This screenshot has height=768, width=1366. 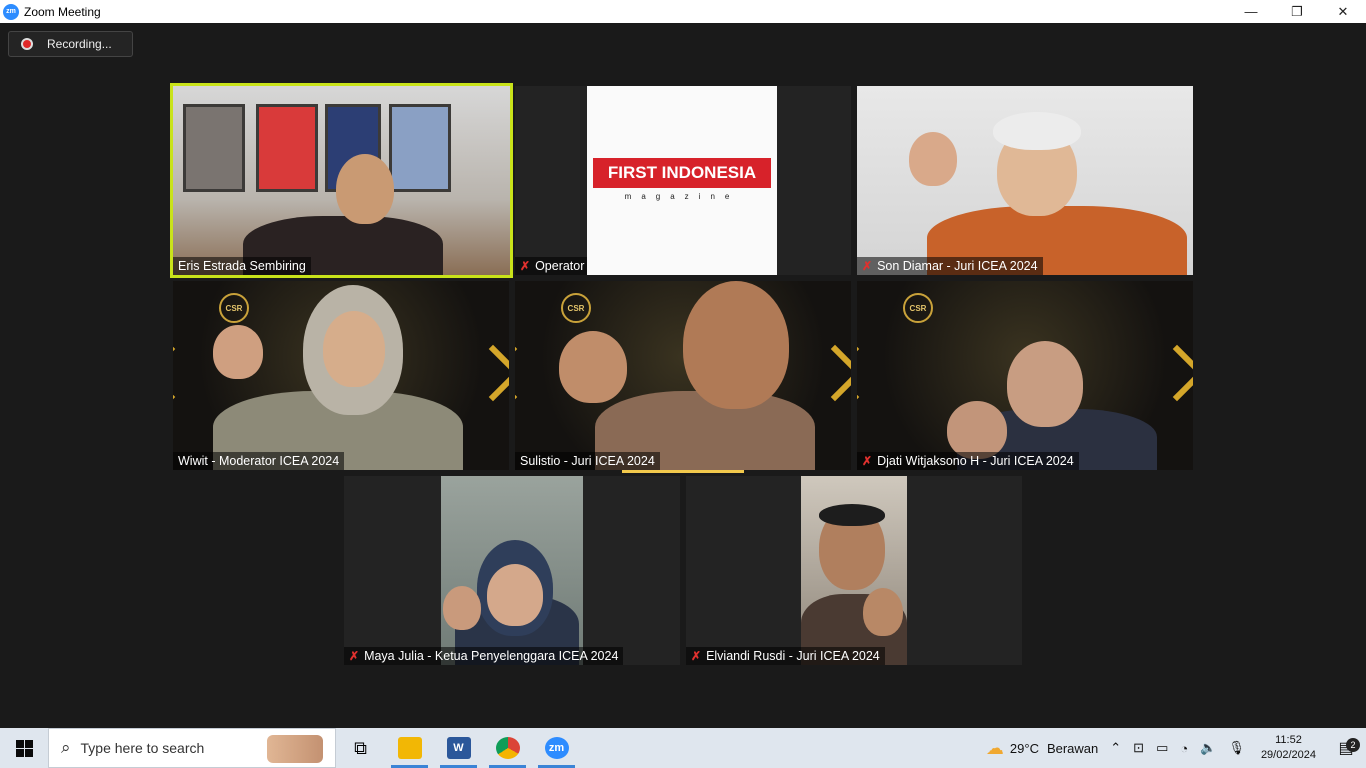 I want to click on task-view-button: ⧉, so click(x=360, y=748).